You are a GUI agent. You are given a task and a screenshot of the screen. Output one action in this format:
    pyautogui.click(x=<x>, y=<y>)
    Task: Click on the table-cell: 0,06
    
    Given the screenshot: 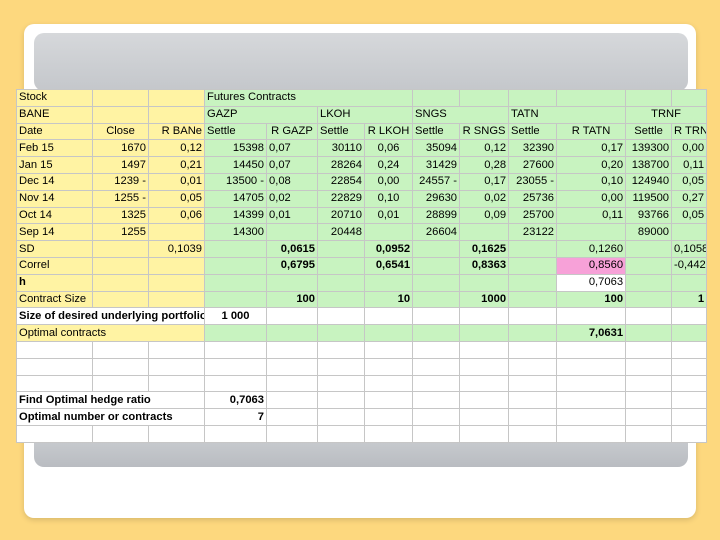 What is the action you would take?
    pyautogui.click(x=176, y=215)
    